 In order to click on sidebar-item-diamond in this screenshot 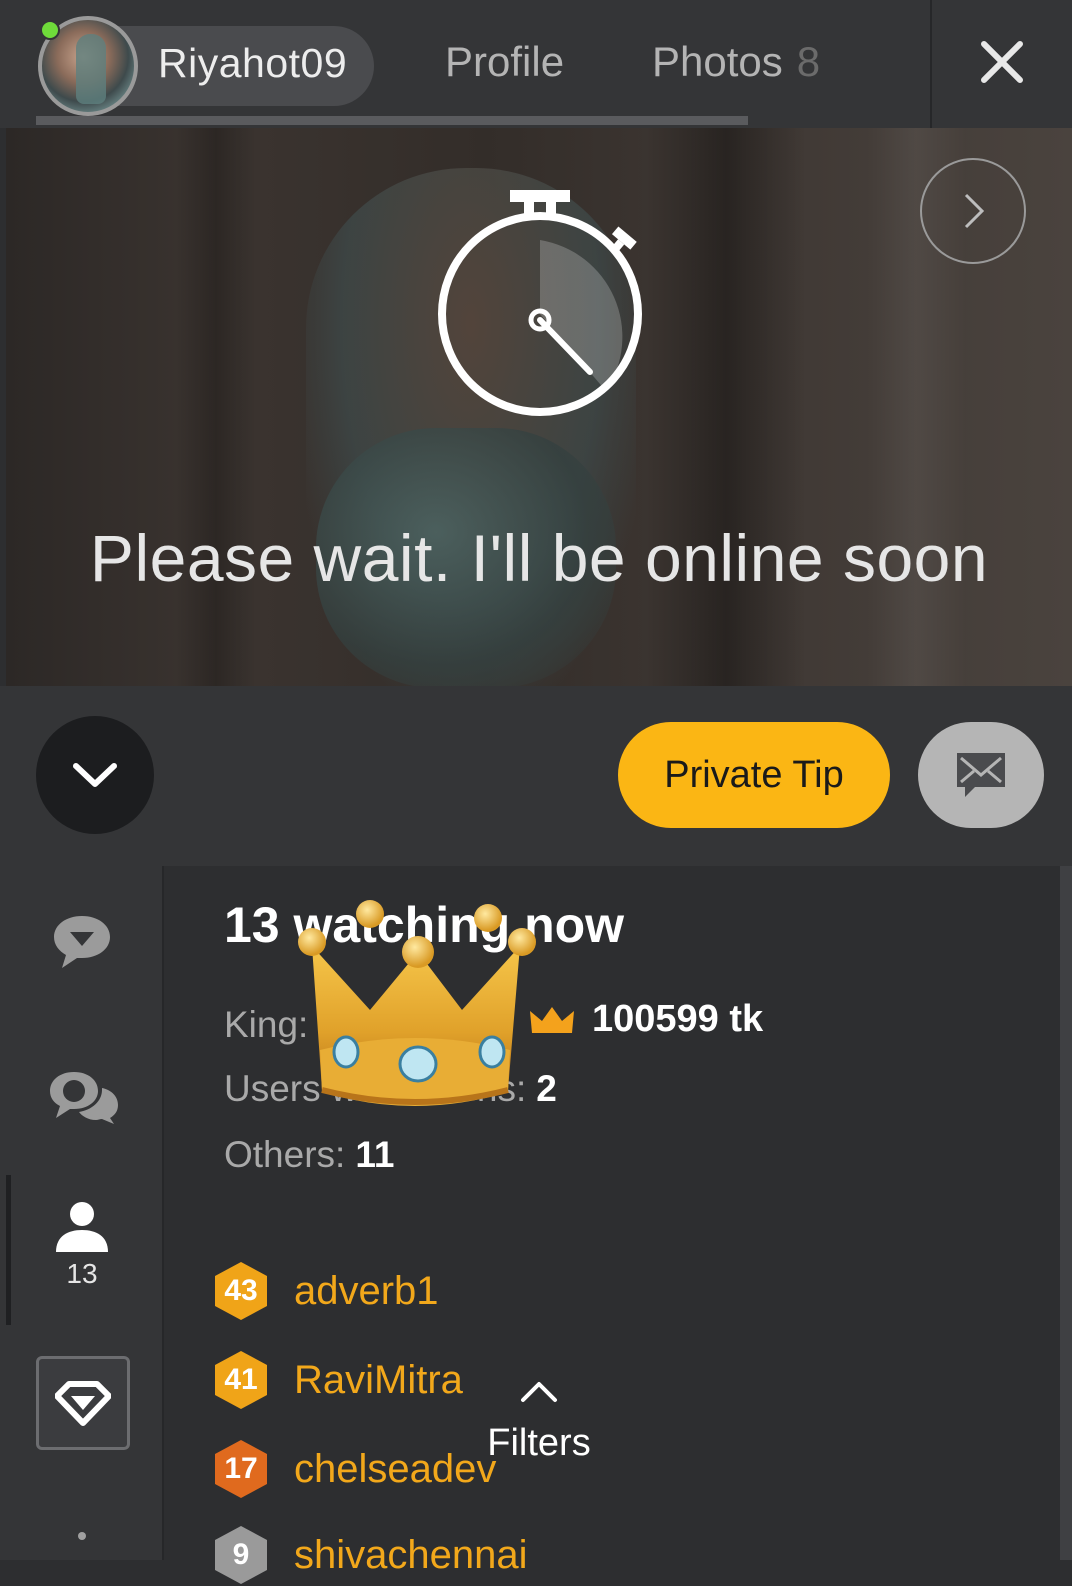, I will do `click(83, 1403)`.